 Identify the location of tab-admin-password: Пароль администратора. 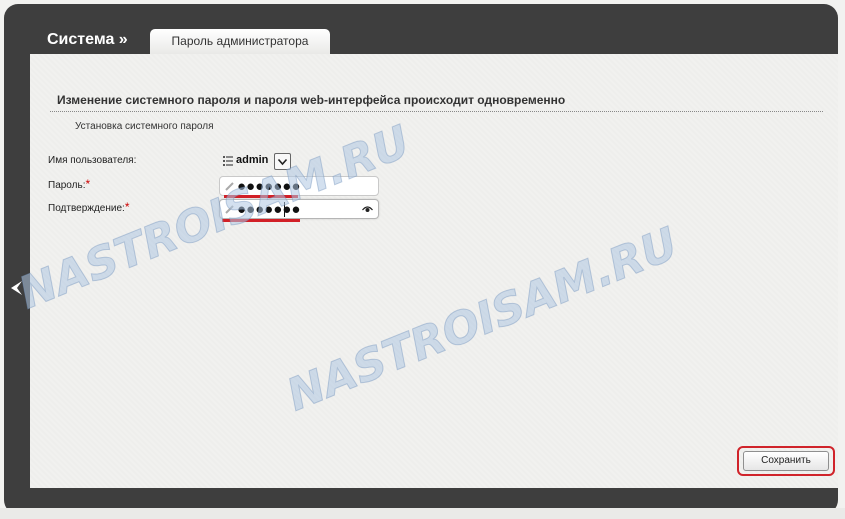
(240, 41).